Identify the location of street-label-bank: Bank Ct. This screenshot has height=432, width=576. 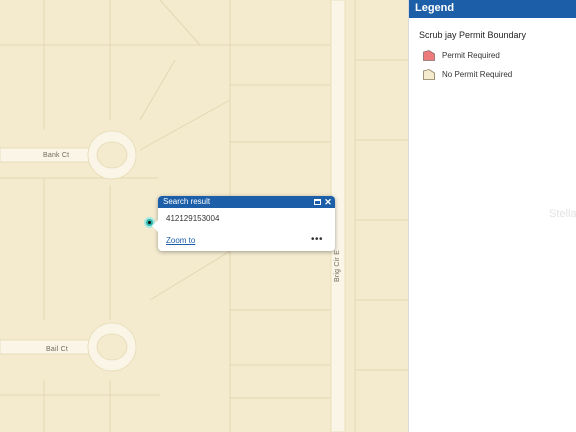
(56, 155).